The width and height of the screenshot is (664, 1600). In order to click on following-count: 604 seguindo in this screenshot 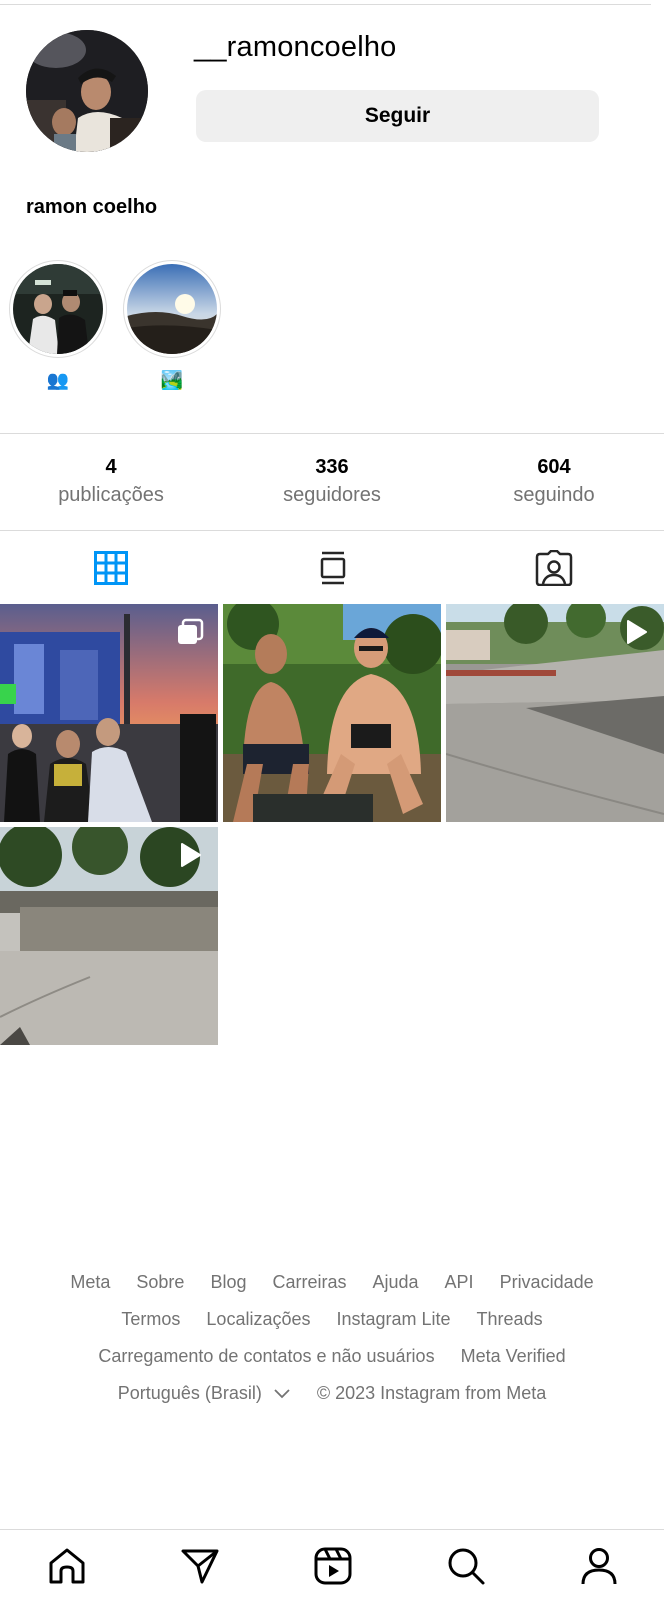, I will do `click(554, 481)`.